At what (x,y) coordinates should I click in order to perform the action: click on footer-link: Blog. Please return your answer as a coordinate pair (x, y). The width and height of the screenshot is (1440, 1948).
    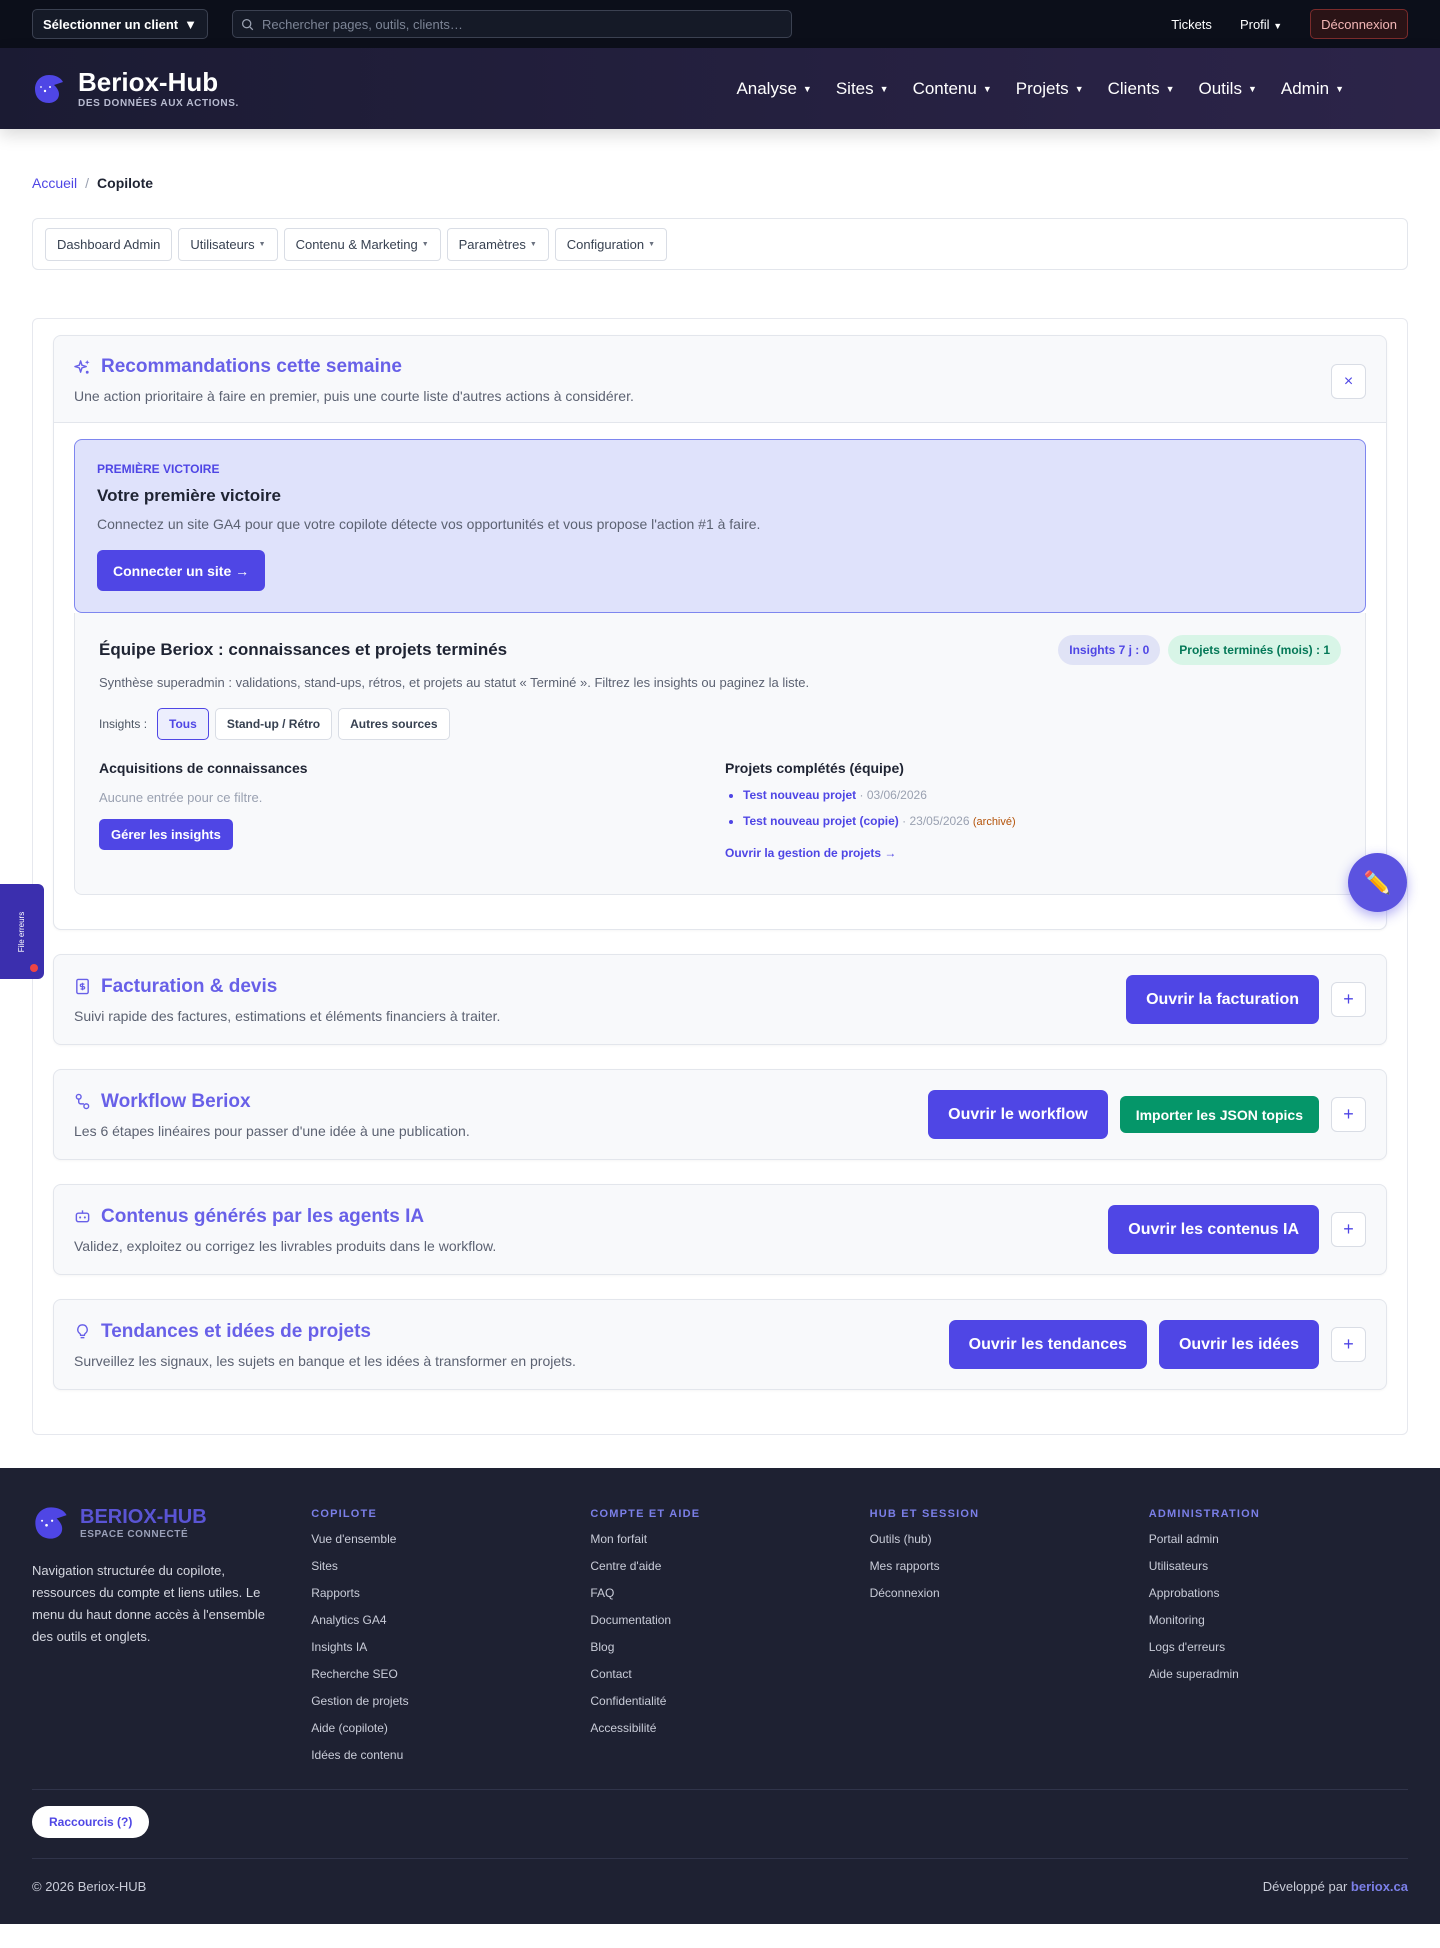
    Looking at the image, I should click on (729, 1647).